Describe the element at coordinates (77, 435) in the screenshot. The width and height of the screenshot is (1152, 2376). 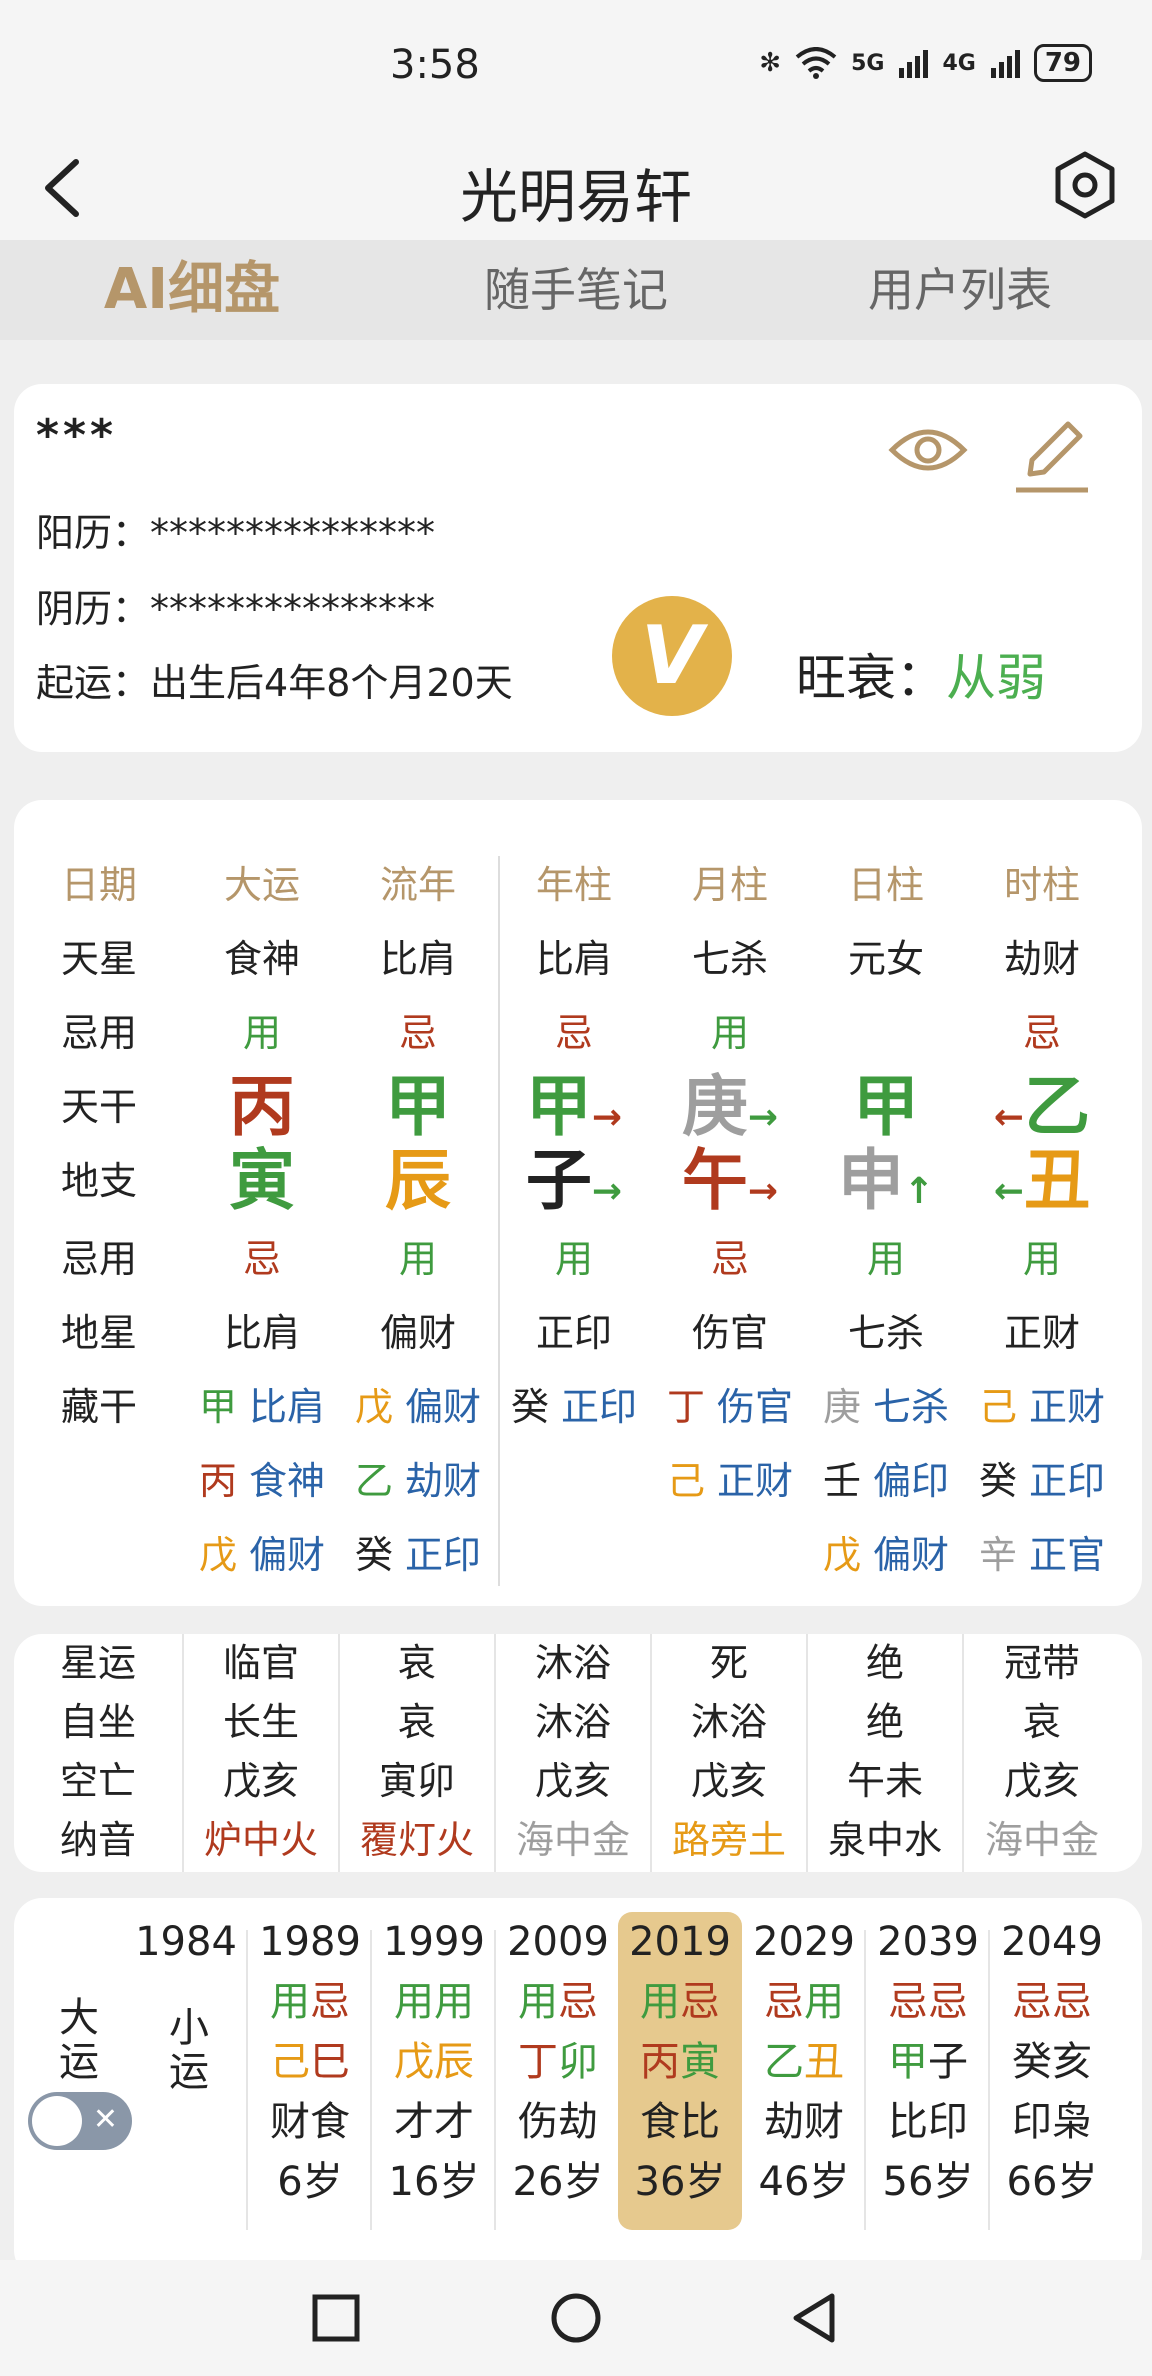
I see `profile-name: ***` at that location.